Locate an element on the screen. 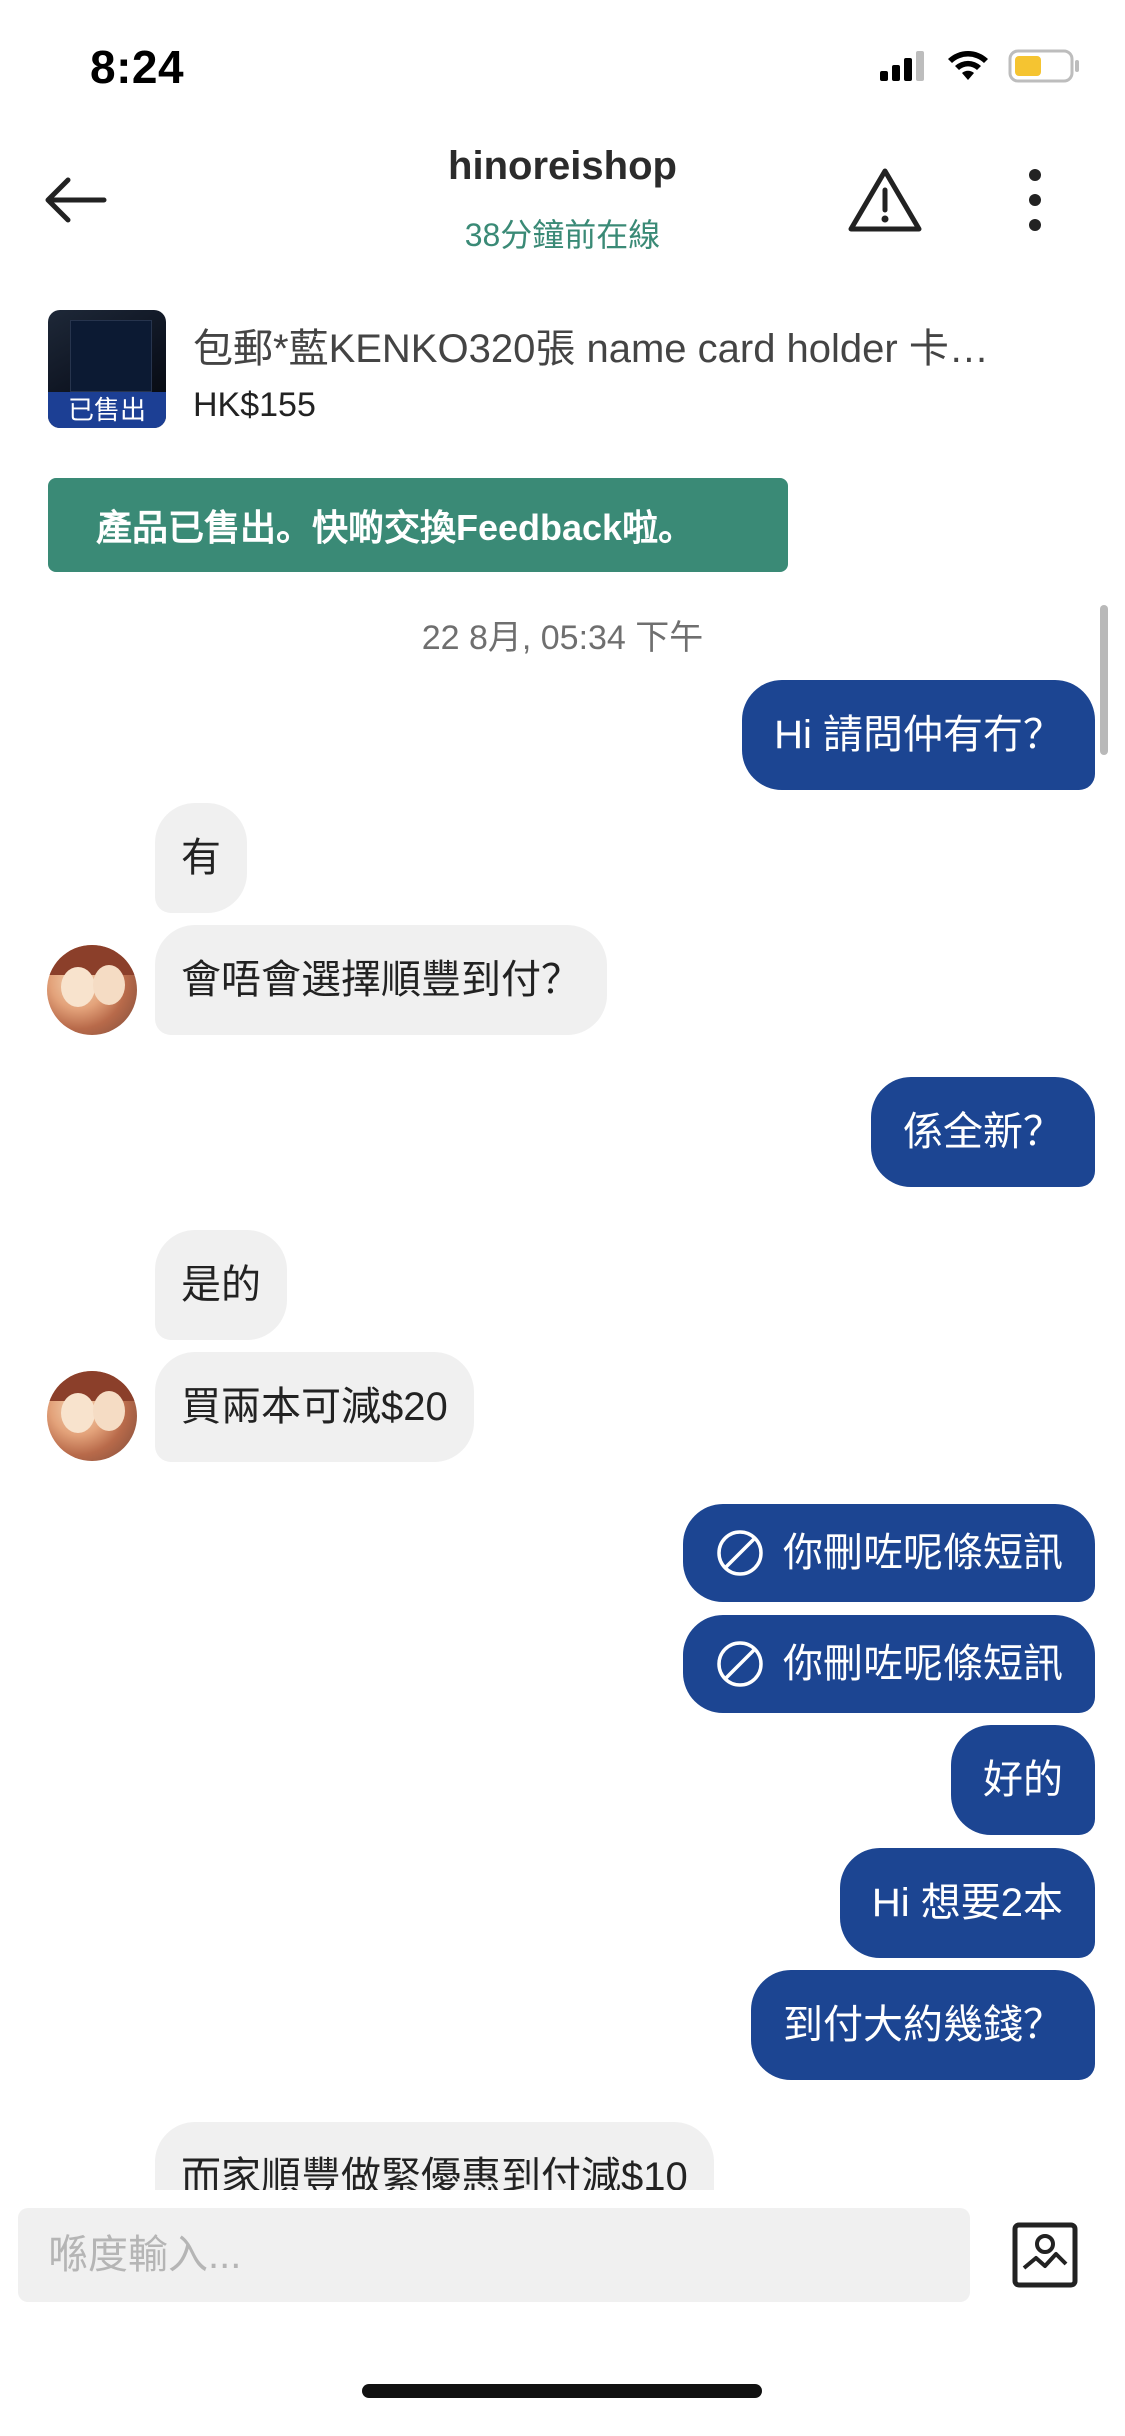  product-thumbnail: 已售出 is located at coordinates (107, 369).